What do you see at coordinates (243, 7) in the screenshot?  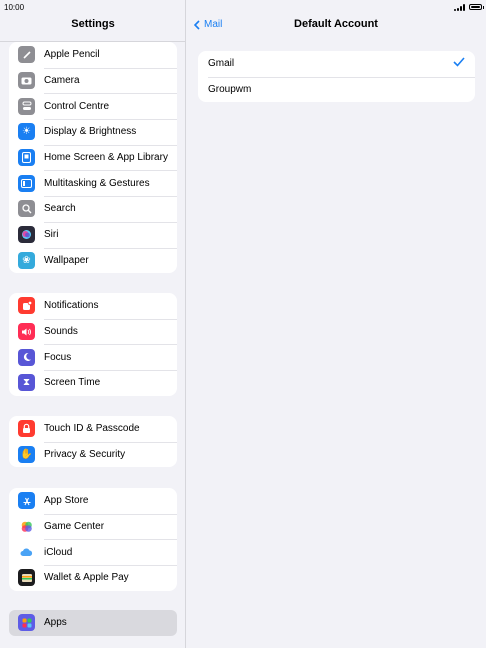 I see `status-bar: 10:00` at bounding box center [243, 7].